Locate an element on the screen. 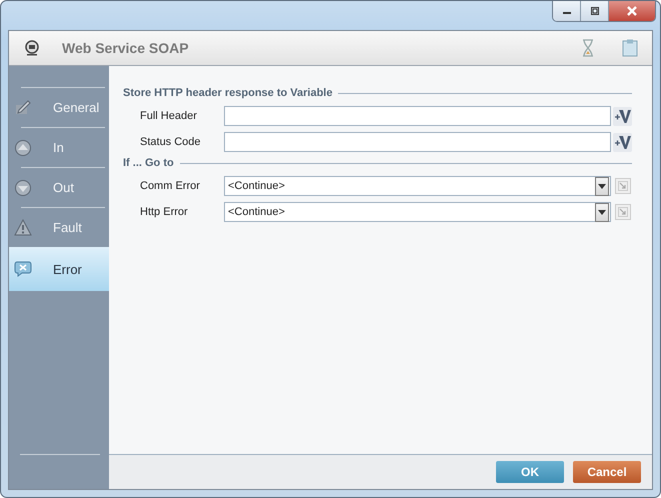 Image resolution: width=661 pixels, height=498 pixels. field-label: Http Error is located at coordinates (164, 212).